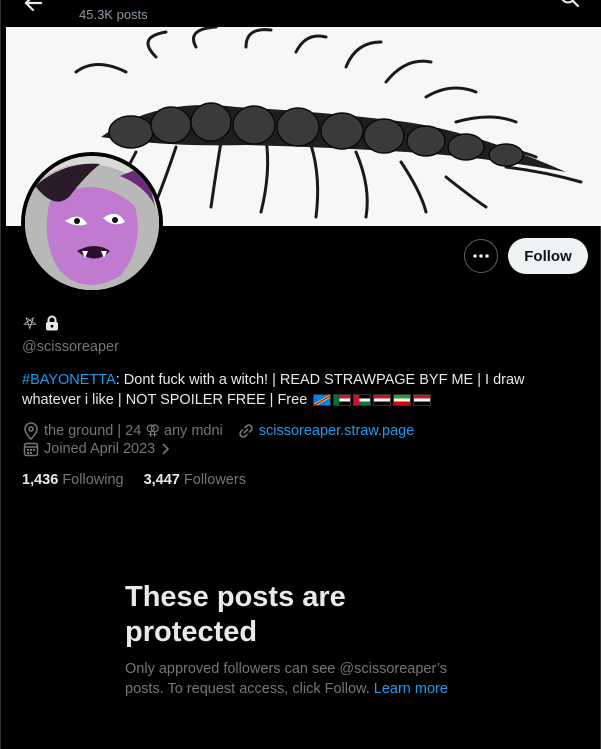  I want to click on following-label: Following, so click(93, 480).